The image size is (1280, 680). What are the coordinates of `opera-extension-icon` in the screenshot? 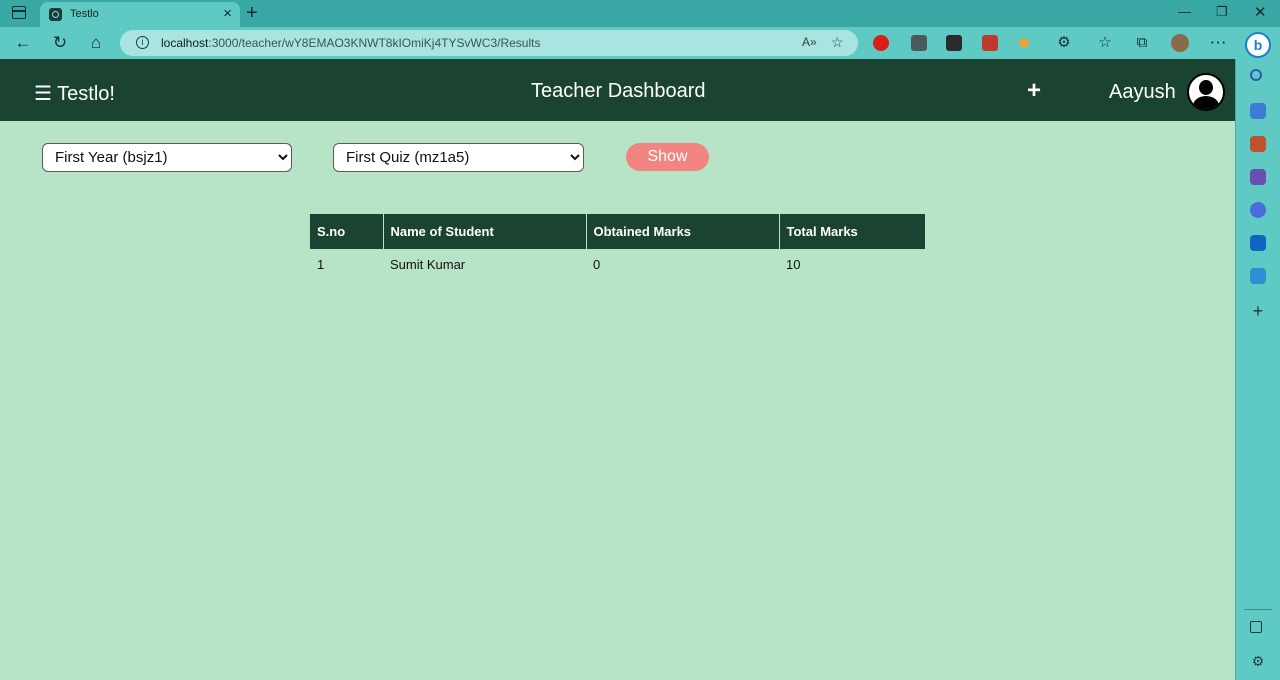 It's located at (881, 43).